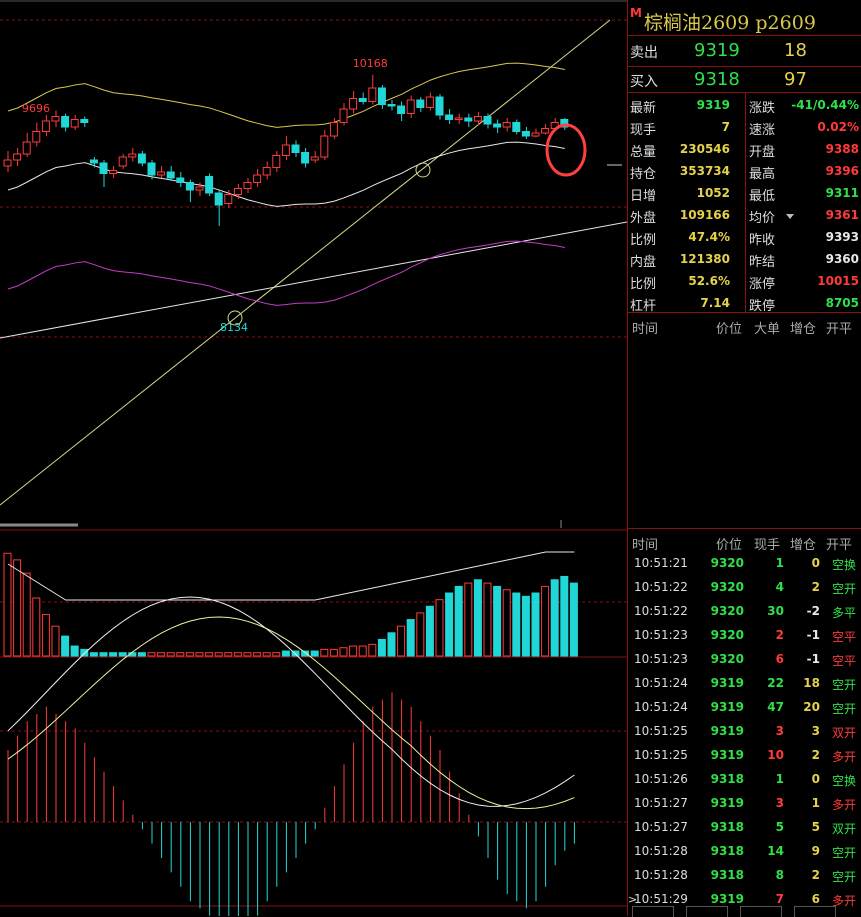 The image size is (861, 917). Describe the element at coordinates (744, 105) in the screenshot. I see `stats-row: 最新 9319 涨跌 -41/0.44%` at that location.